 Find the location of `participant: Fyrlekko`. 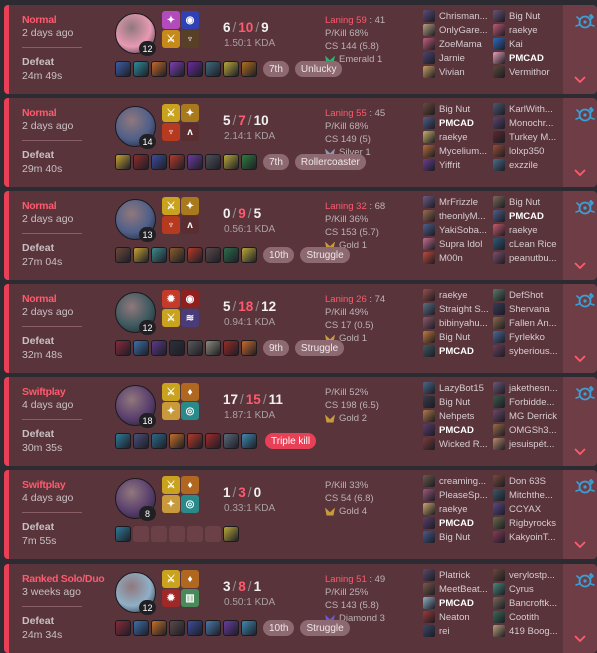

participant: Fyrlekko is located at coordinates (527, 337).